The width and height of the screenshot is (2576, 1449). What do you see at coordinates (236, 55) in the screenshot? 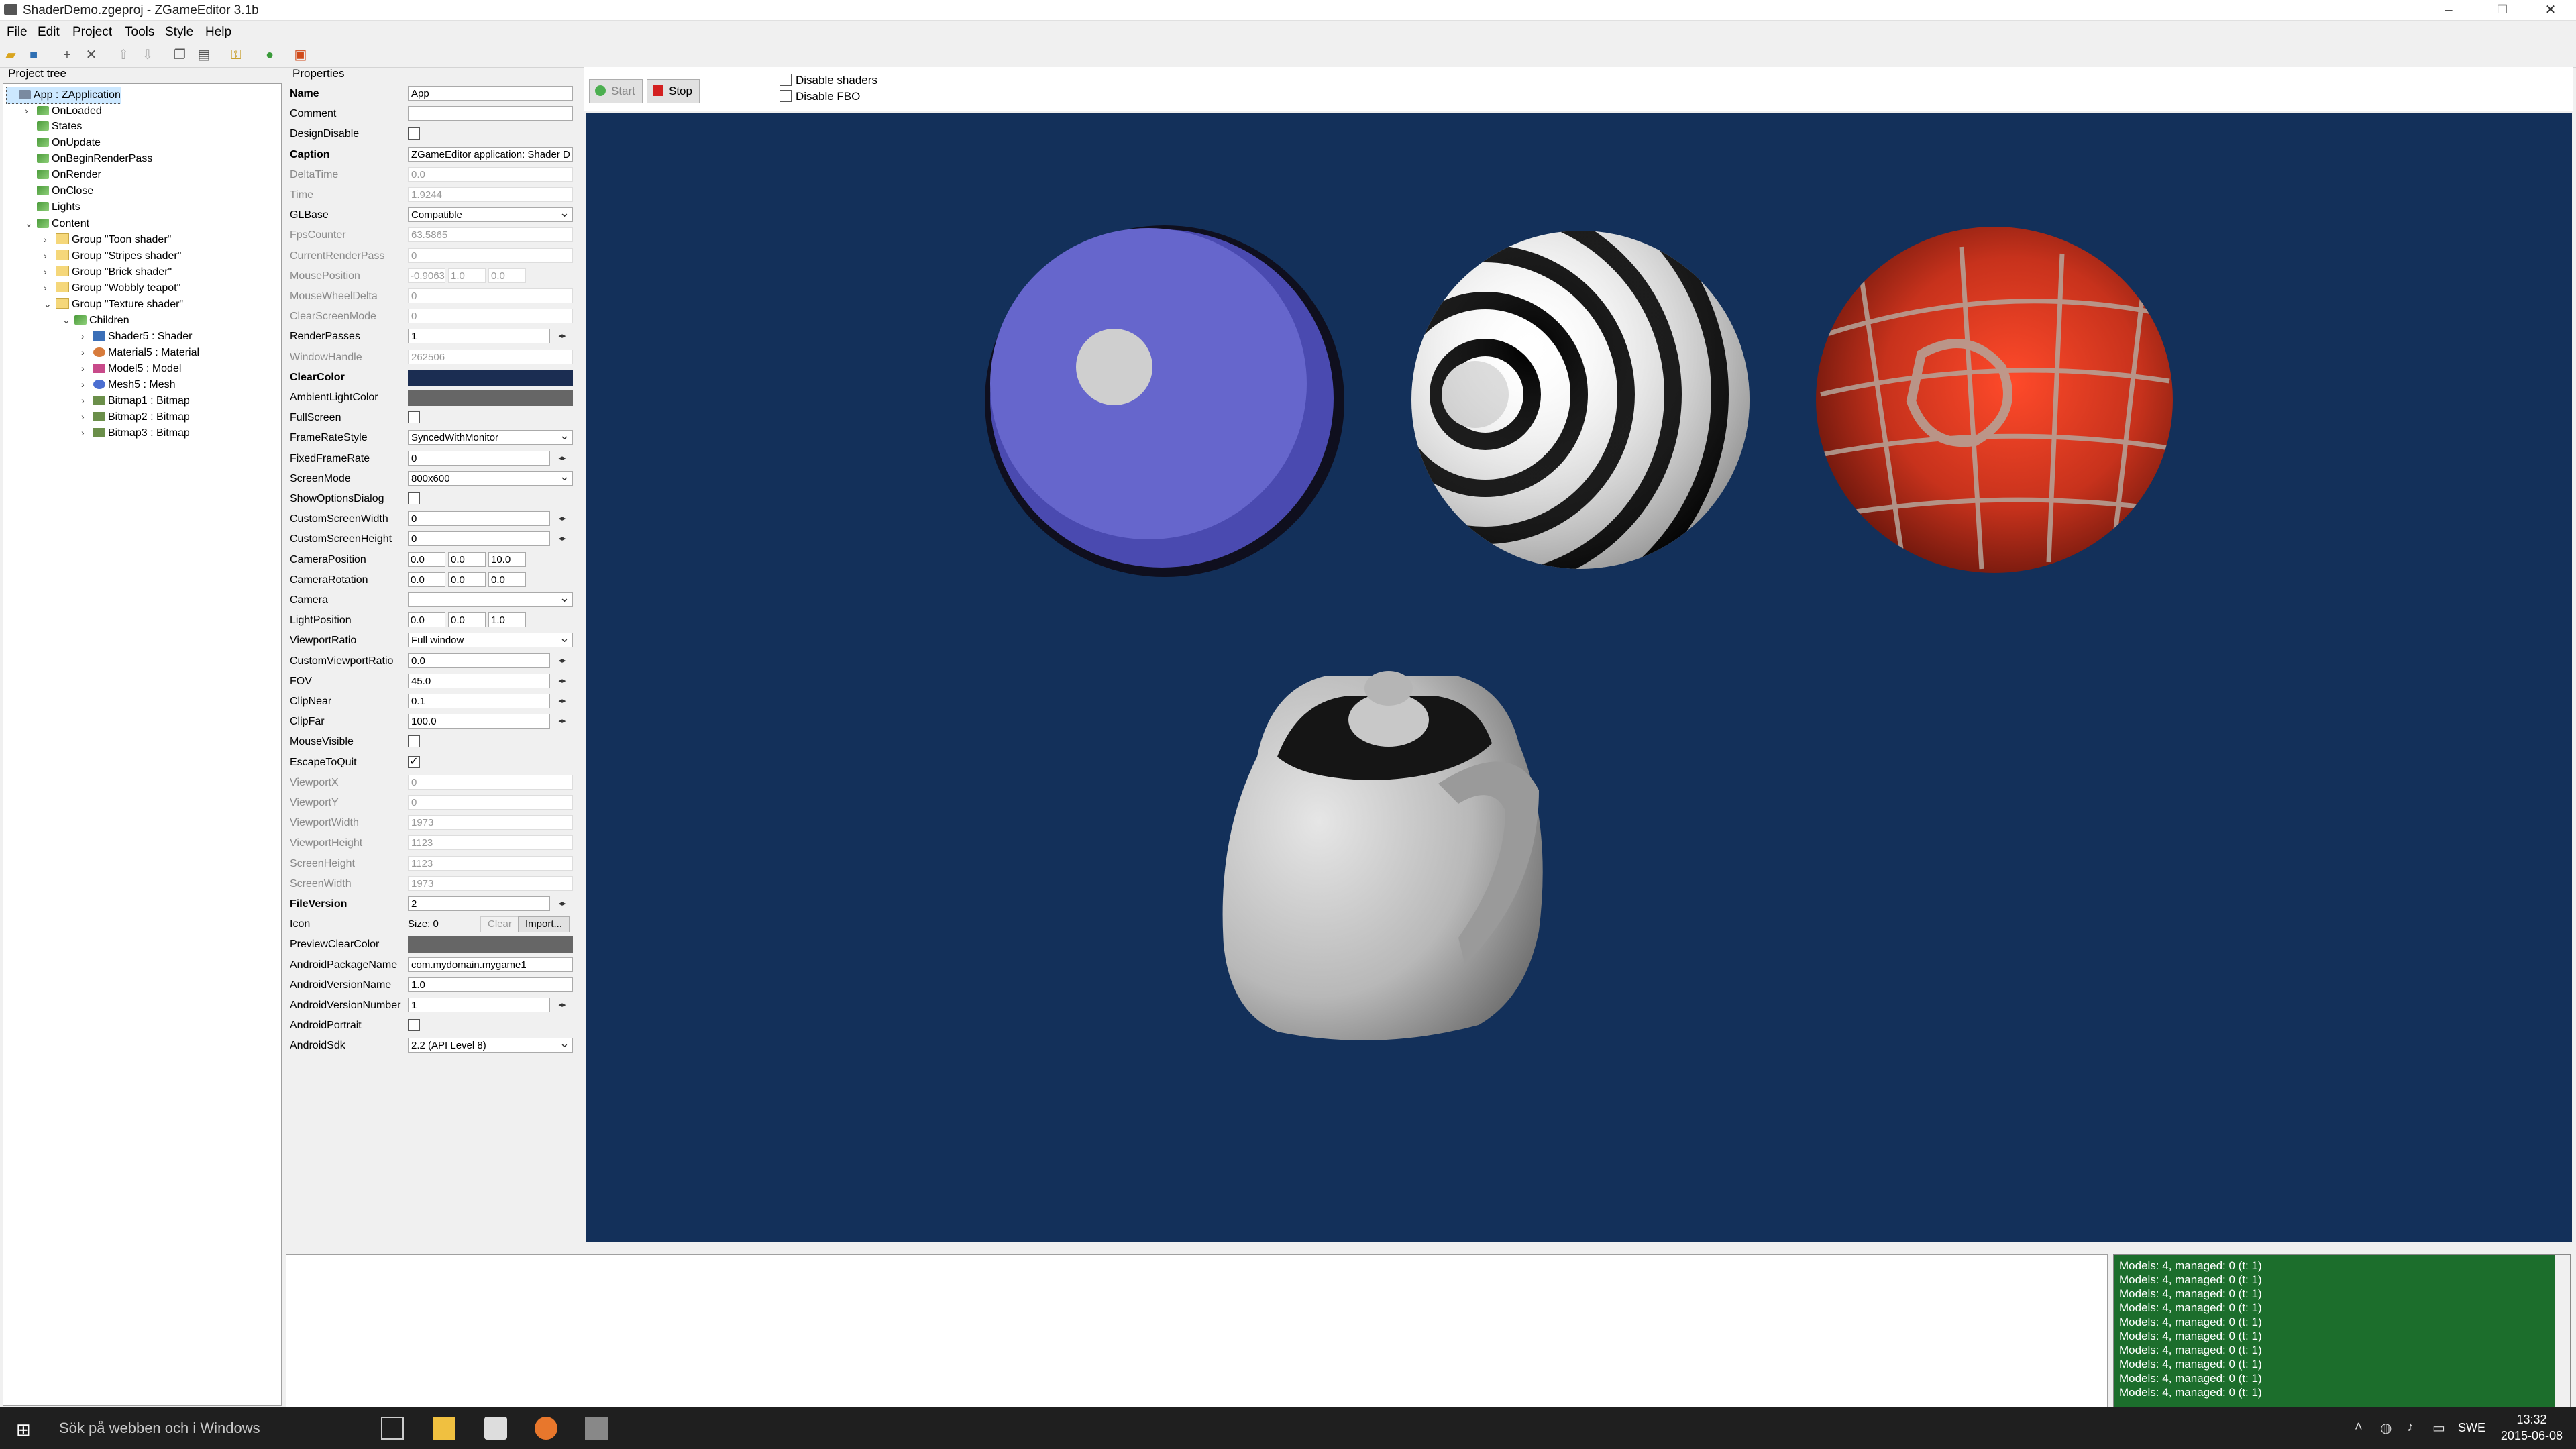
I see `lock-icon: ⚿` at bounding box center [236, 55].